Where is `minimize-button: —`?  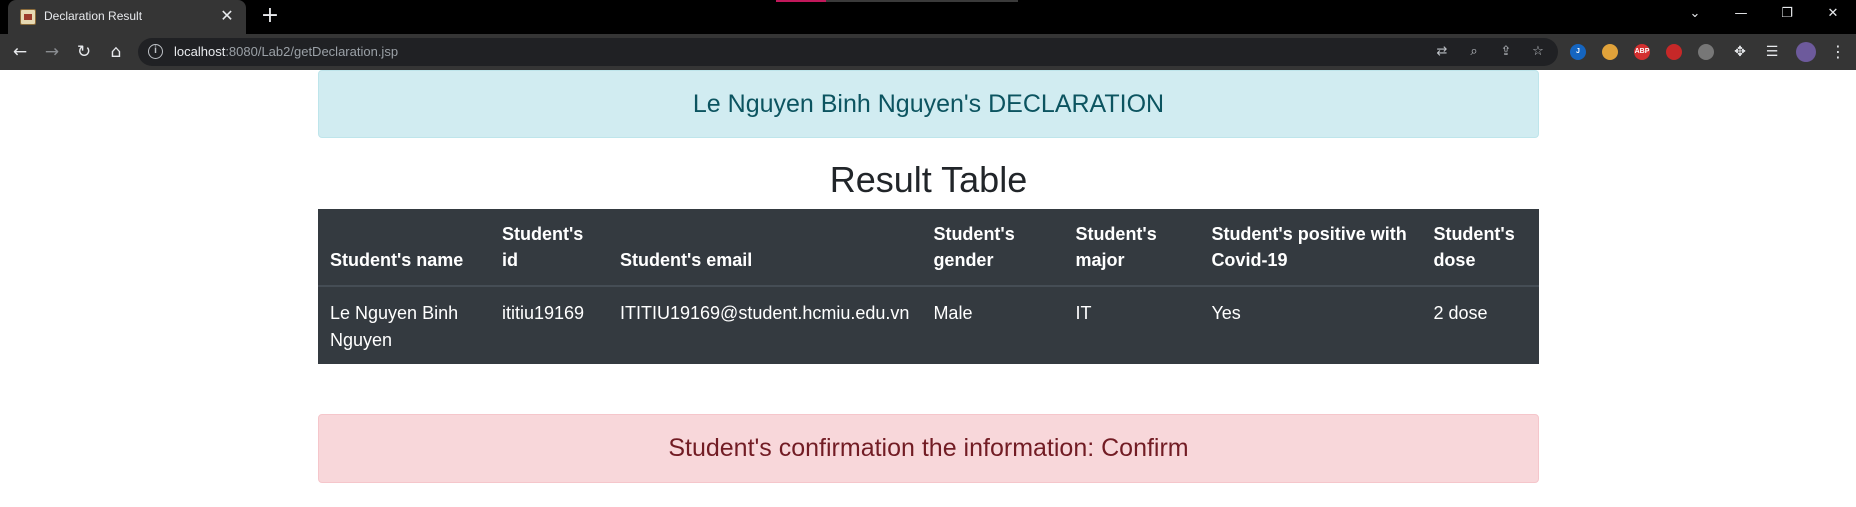 minimize-button: — is located at coordinates (1741, 15).